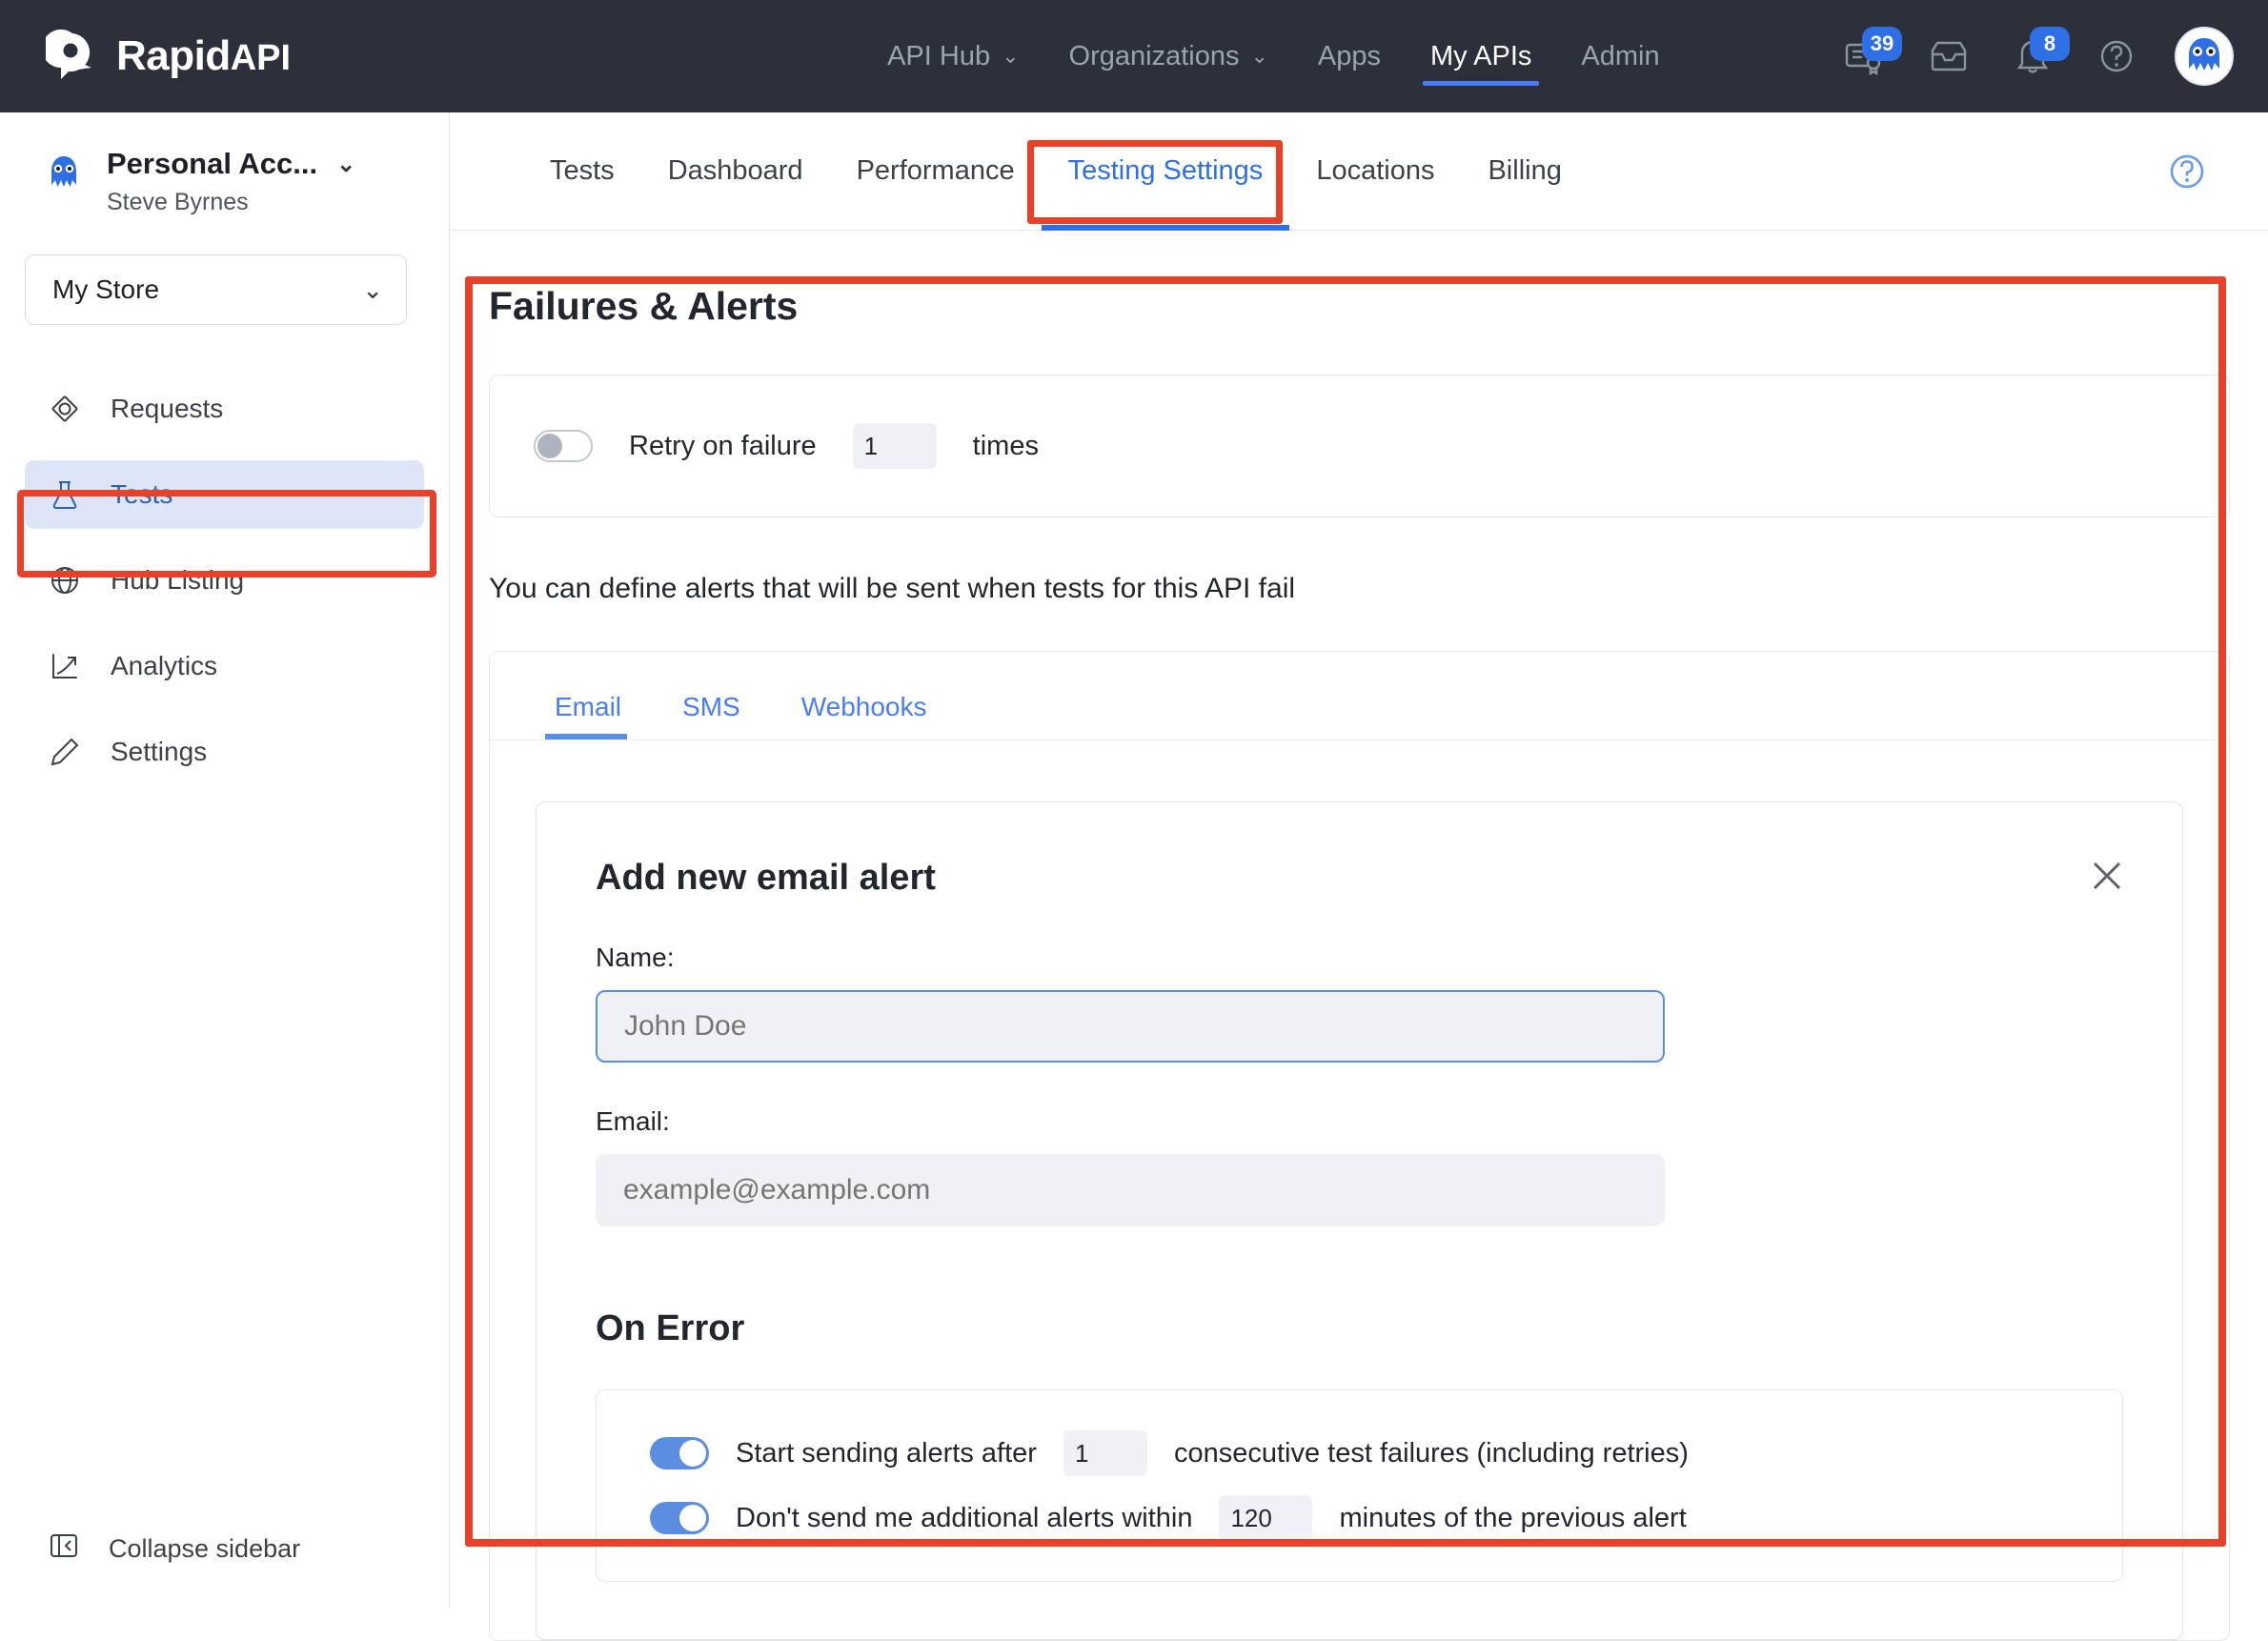 The height and width of the screenshot is (1641, 2268). I want to click on sidebar-item-hub-listing: Hub Listing, so click(224, 580).